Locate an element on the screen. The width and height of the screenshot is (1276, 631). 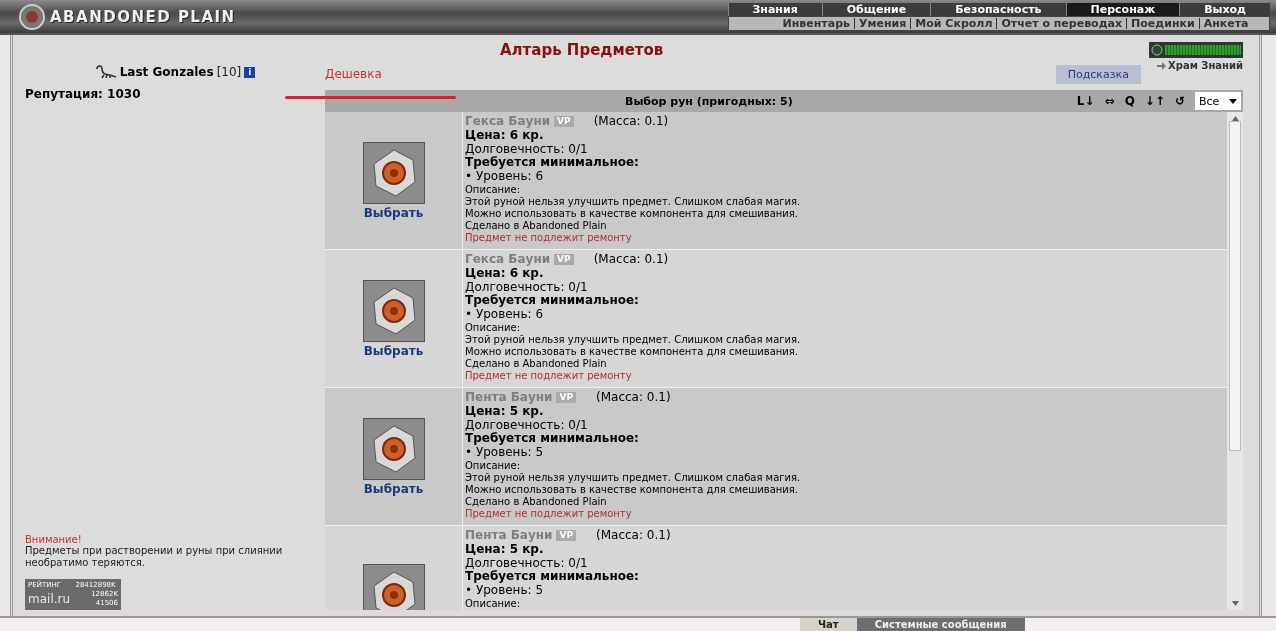
sub-menu-link: Анкета is located at coordinates (1225, 23).